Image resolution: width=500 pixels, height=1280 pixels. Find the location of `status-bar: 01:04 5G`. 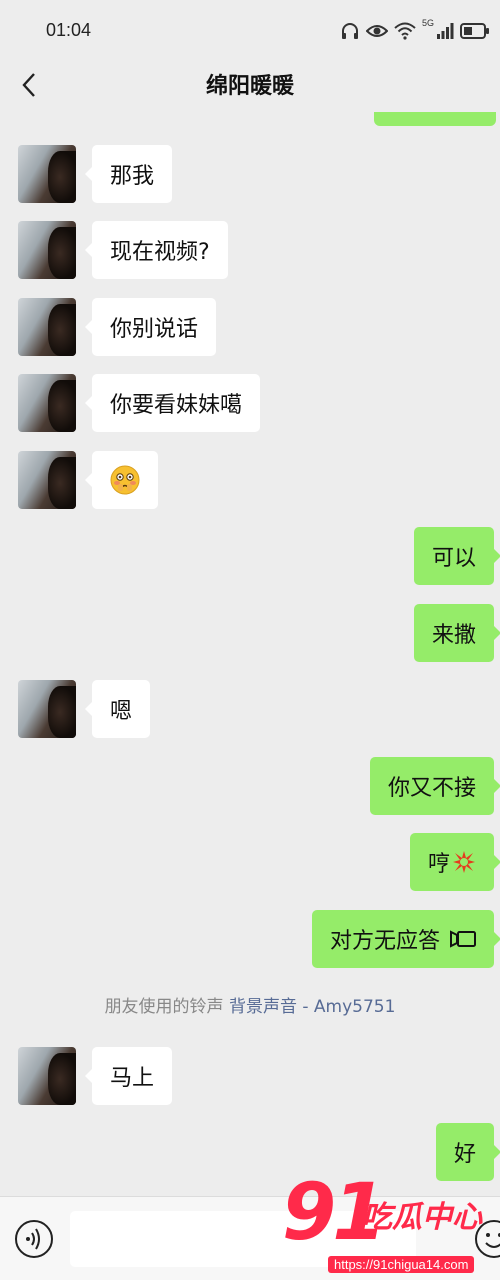

status-bar: 01:04 5G is located at coordinates (250, 30).